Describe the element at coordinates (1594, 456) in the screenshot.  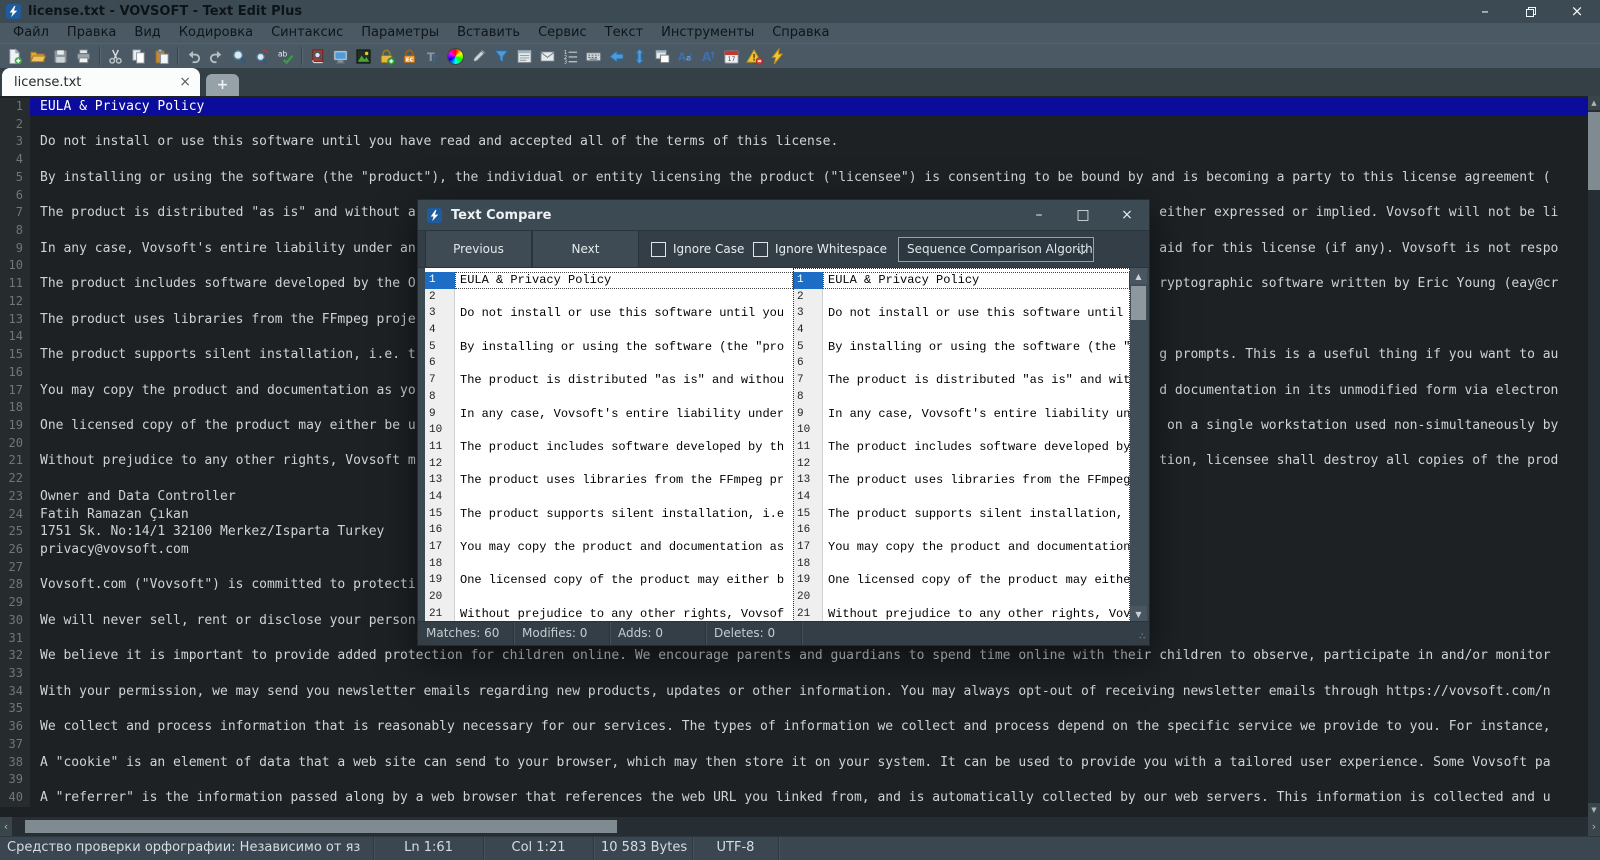
I see `editor-vertical-scrollbar: ▲ ▼` at that location.